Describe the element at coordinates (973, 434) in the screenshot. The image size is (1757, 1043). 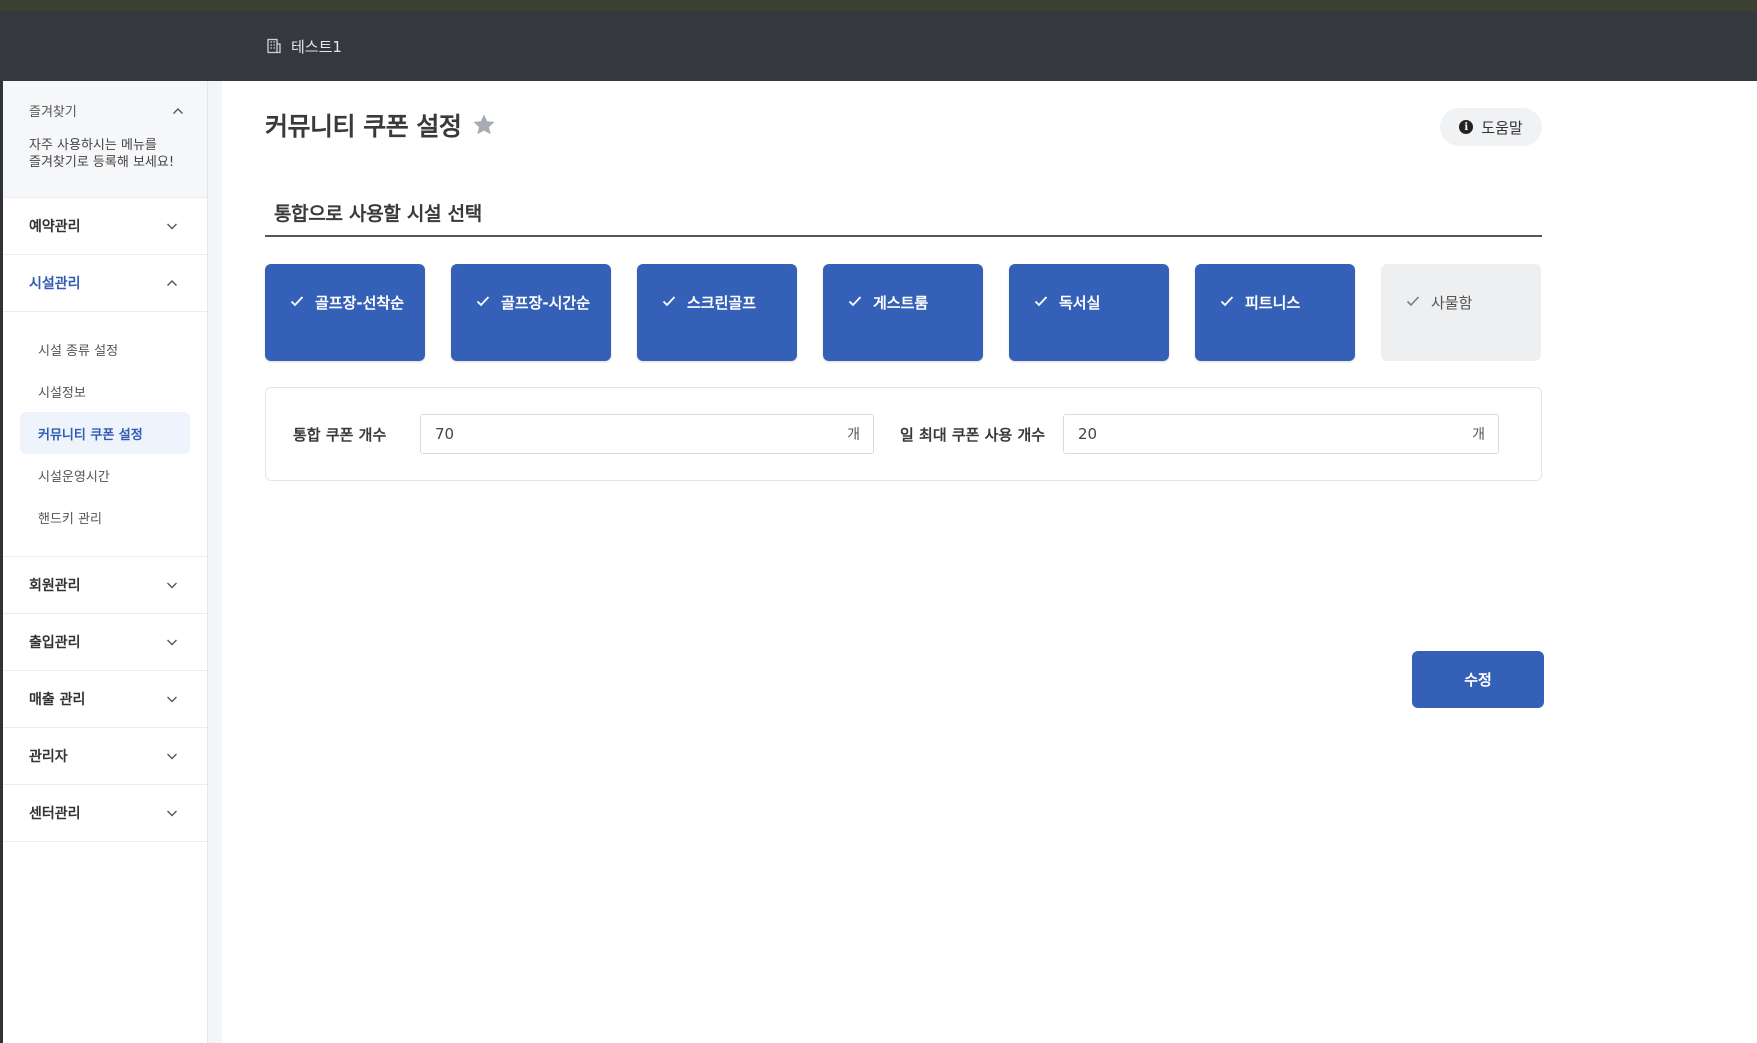
I see `daily-max-coupon-label: 일 최대 쿠폰 사용 개수` at that location.